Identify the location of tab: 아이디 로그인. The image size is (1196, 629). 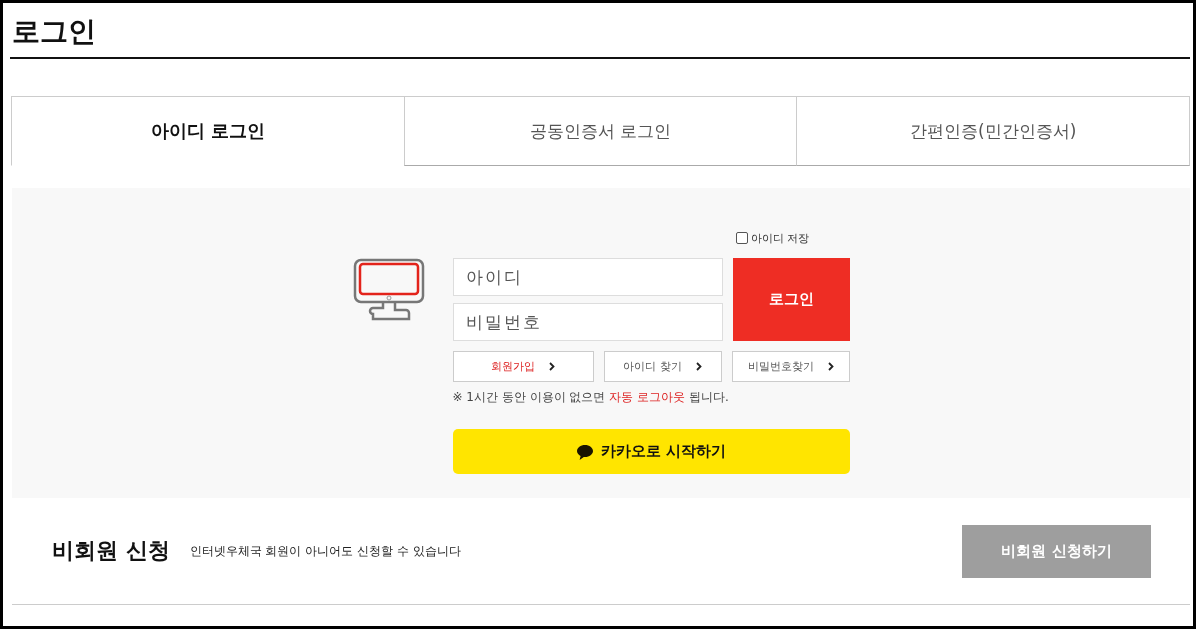
(208, 131).